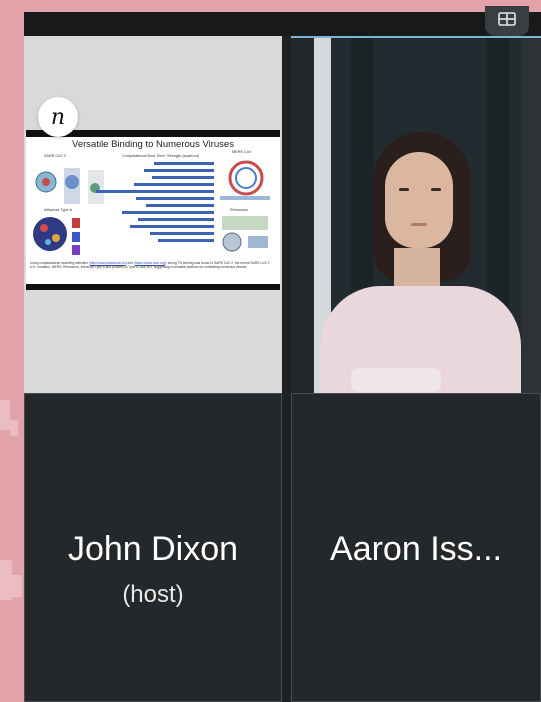  Describe the element at coordinates (245, 180) in the screenshot. I see `mers-virus-illustration` at that location.